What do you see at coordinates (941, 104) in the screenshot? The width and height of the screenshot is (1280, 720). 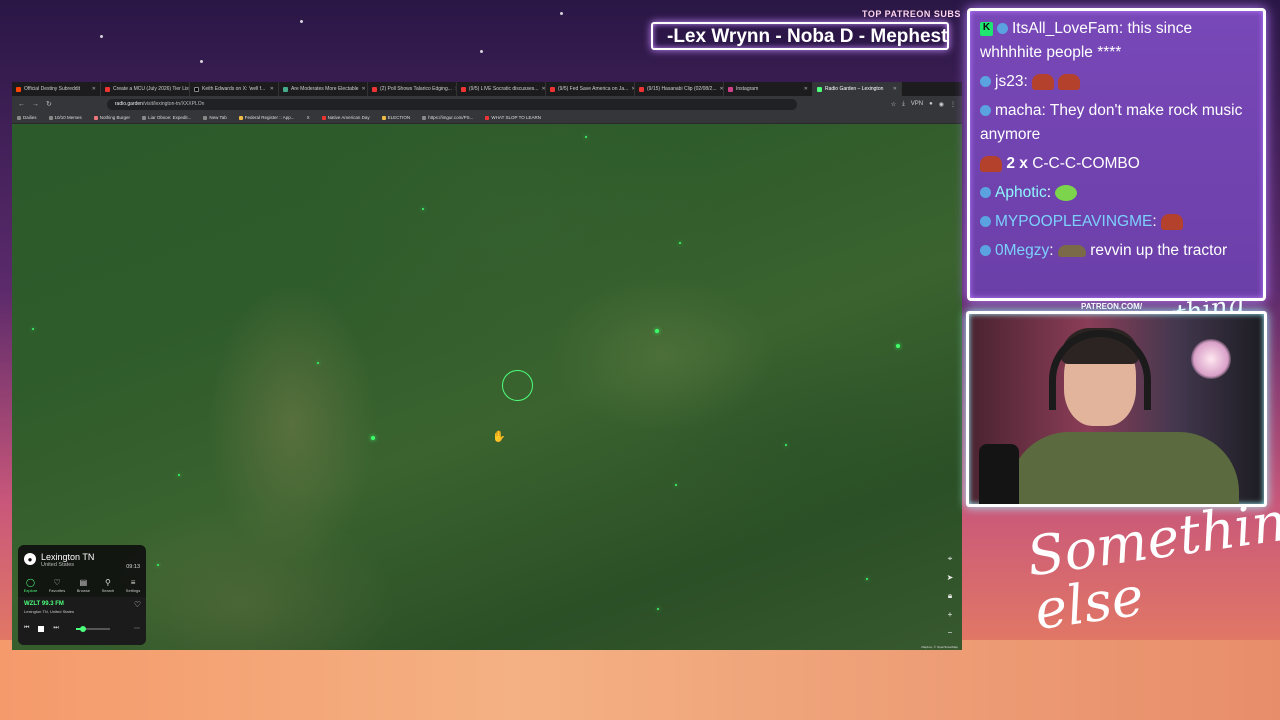 I see `profile-icon: ◉` at bounding box center [941, 104].